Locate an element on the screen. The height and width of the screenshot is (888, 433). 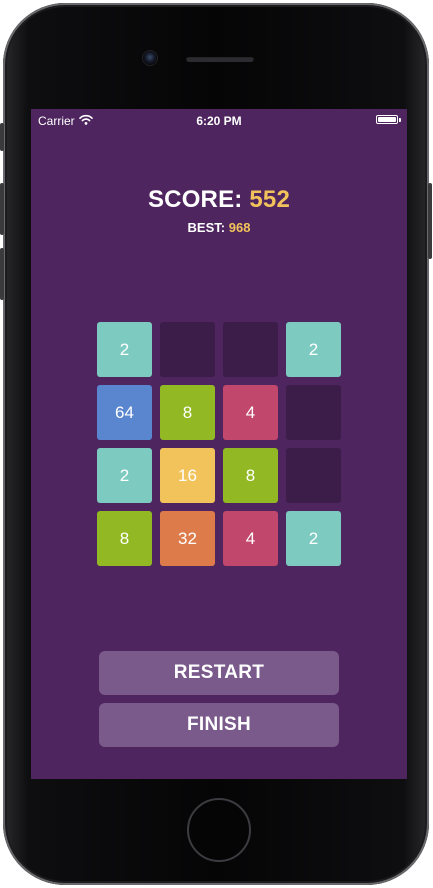
status-time: 6:20 PM is located at coordinates (219, 121).